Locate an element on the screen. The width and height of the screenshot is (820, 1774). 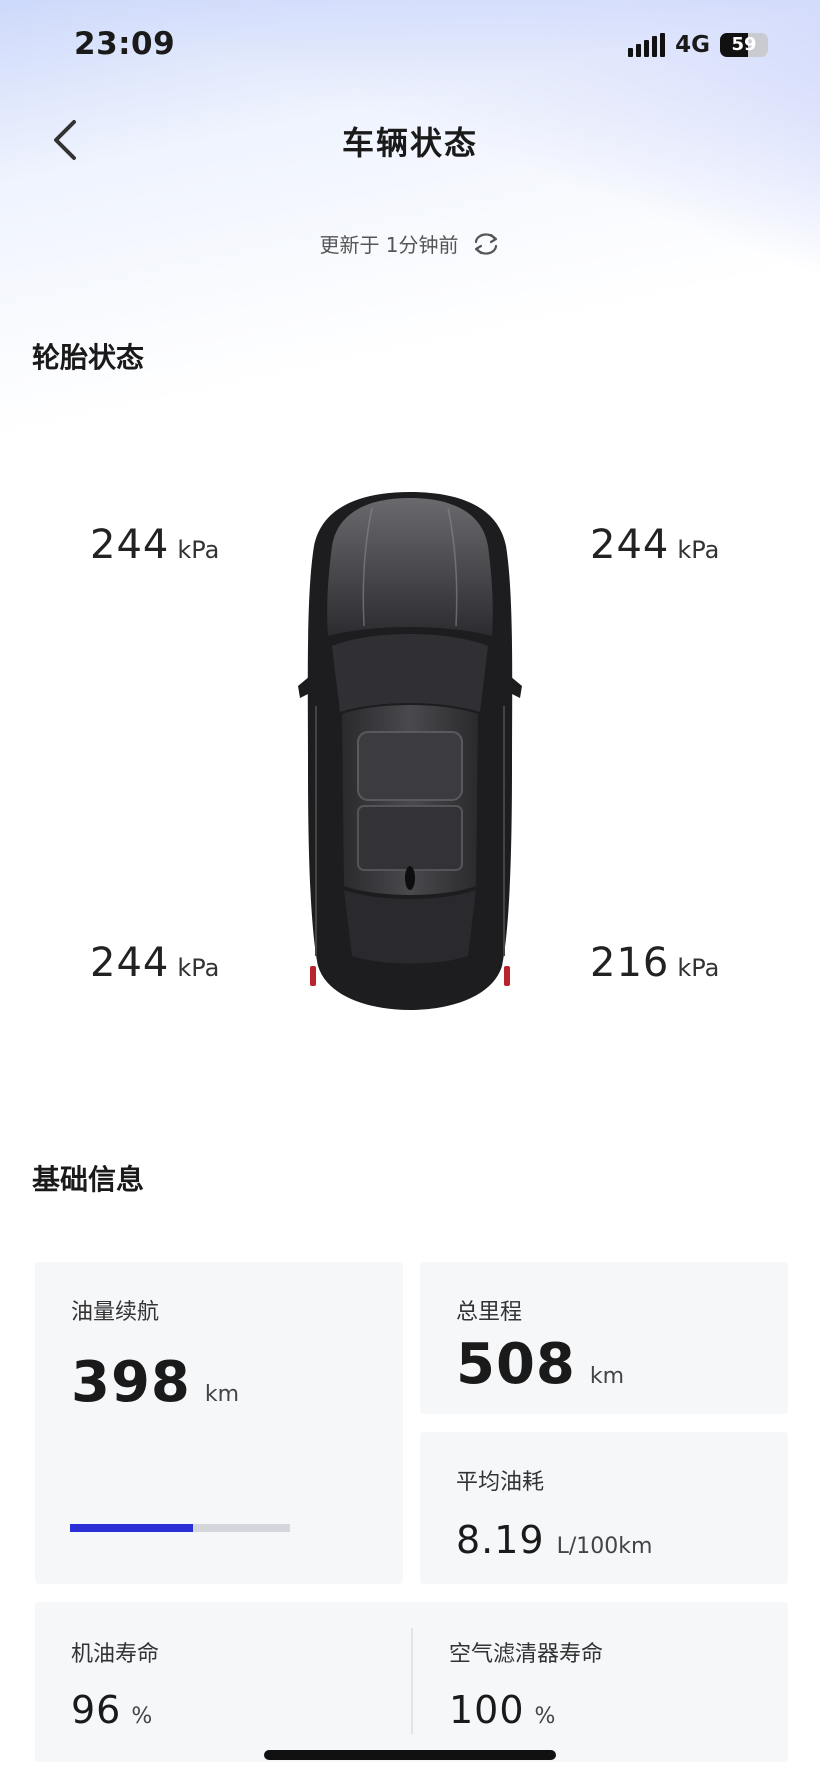
air-filter-life-label: 空气滤清器寿命 is located at coordinates (526, 1654).